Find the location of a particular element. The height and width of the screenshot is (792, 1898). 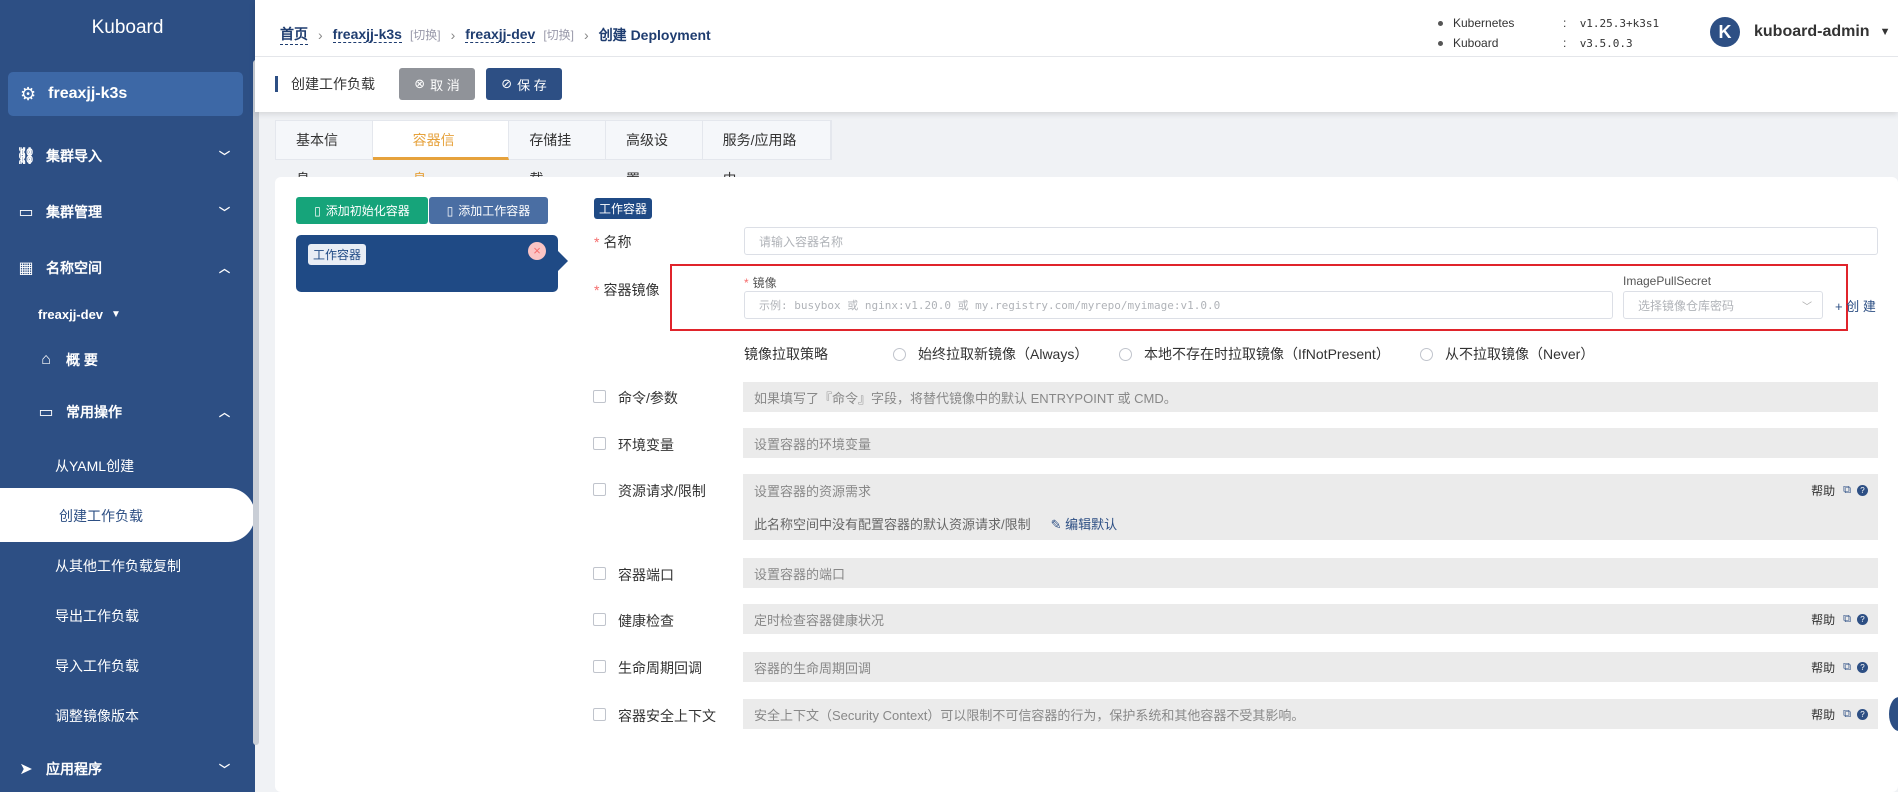

version-sep: : is located at coordinates (1565, 43).